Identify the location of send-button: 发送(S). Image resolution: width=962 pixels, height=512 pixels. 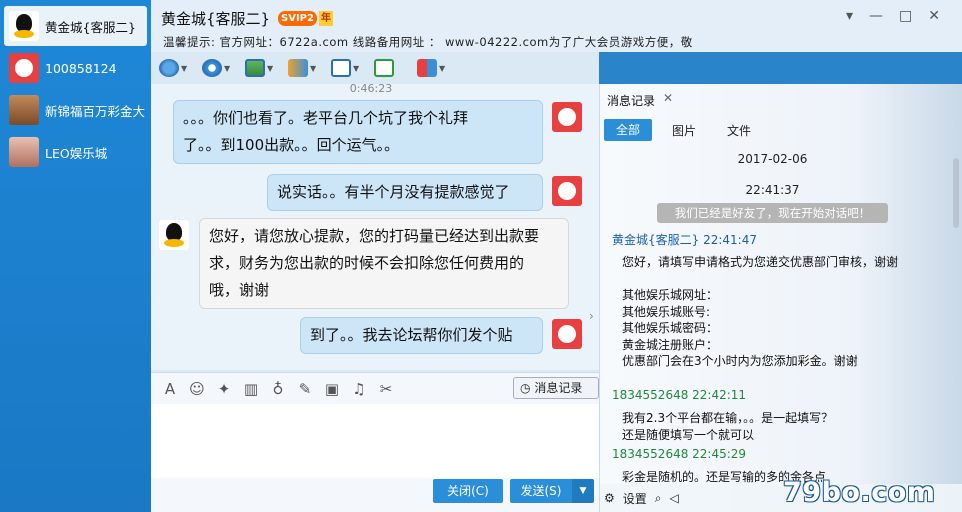
(541, 491).